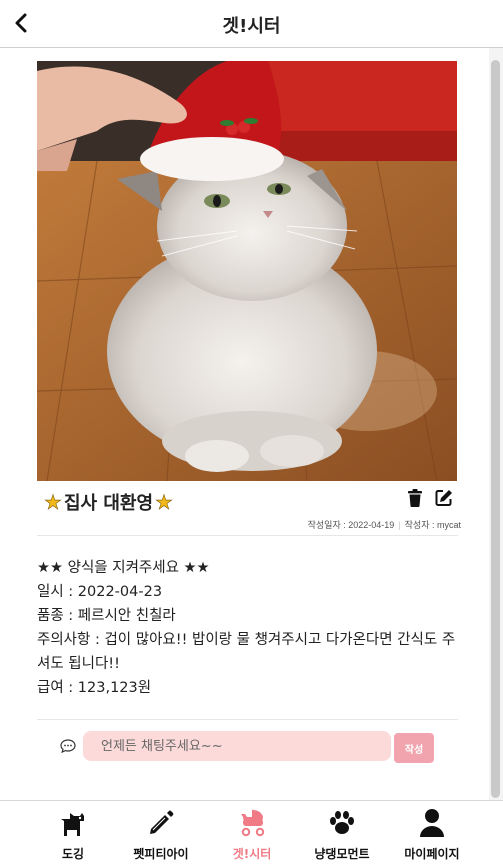 Image resolution: width=503 pixels, height=865 pixels. I want to click on body-line: ★★ 양식을 지켜주세요 ★★, so click(123, 568).